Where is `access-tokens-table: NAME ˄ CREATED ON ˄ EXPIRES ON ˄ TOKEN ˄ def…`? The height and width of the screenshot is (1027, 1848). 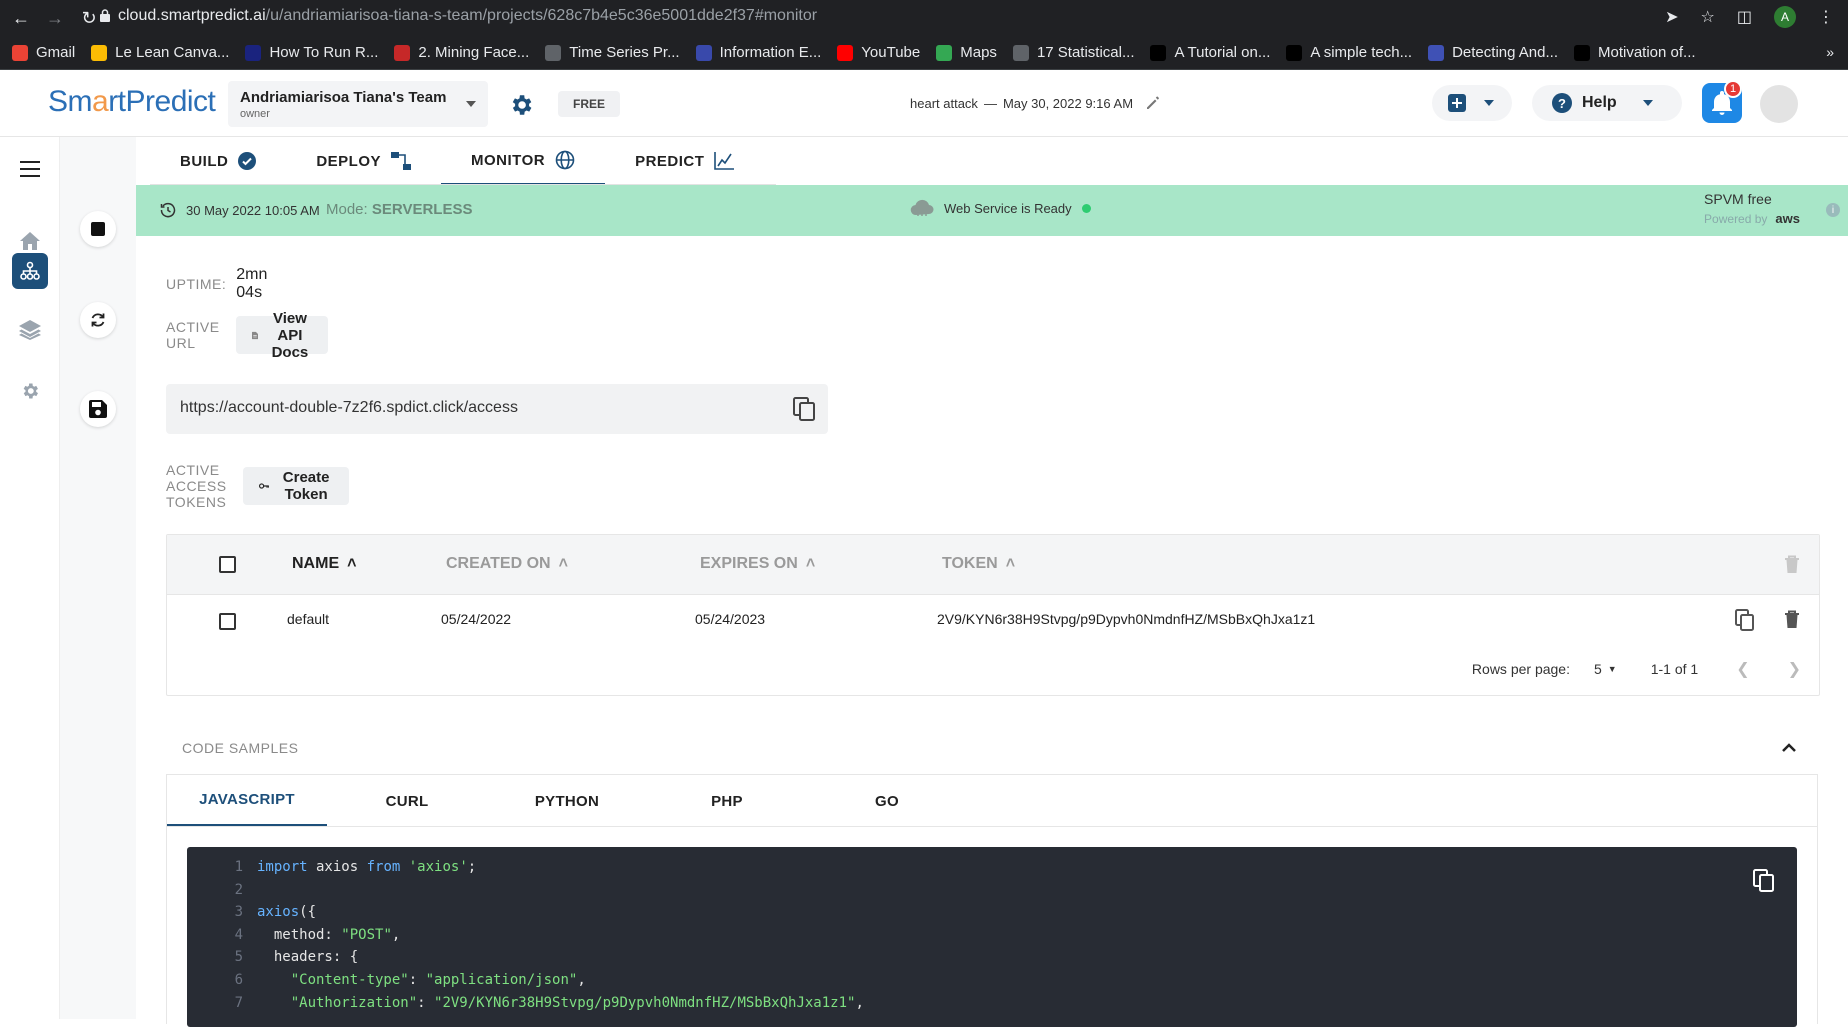
access-tokens-table: NAME ˄ CREATED ON ˄ EXPIRES ON ˄ TOKEN ˄ def… is located at coordinates (993, 615).